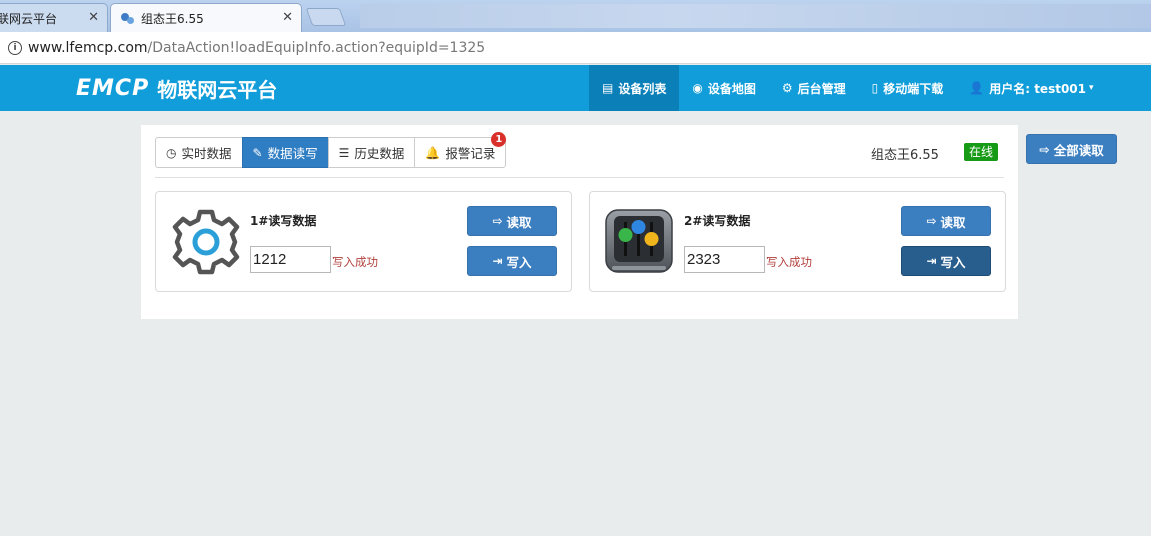 This screenshot has height=536, width=1151. I want to click on value-input: 1212, so click(290, 259).